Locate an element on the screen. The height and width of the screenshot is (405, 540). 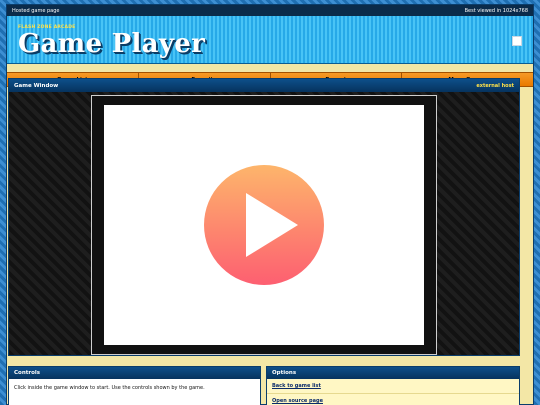
external-host-link: external host is located at coordinates (495, 86).